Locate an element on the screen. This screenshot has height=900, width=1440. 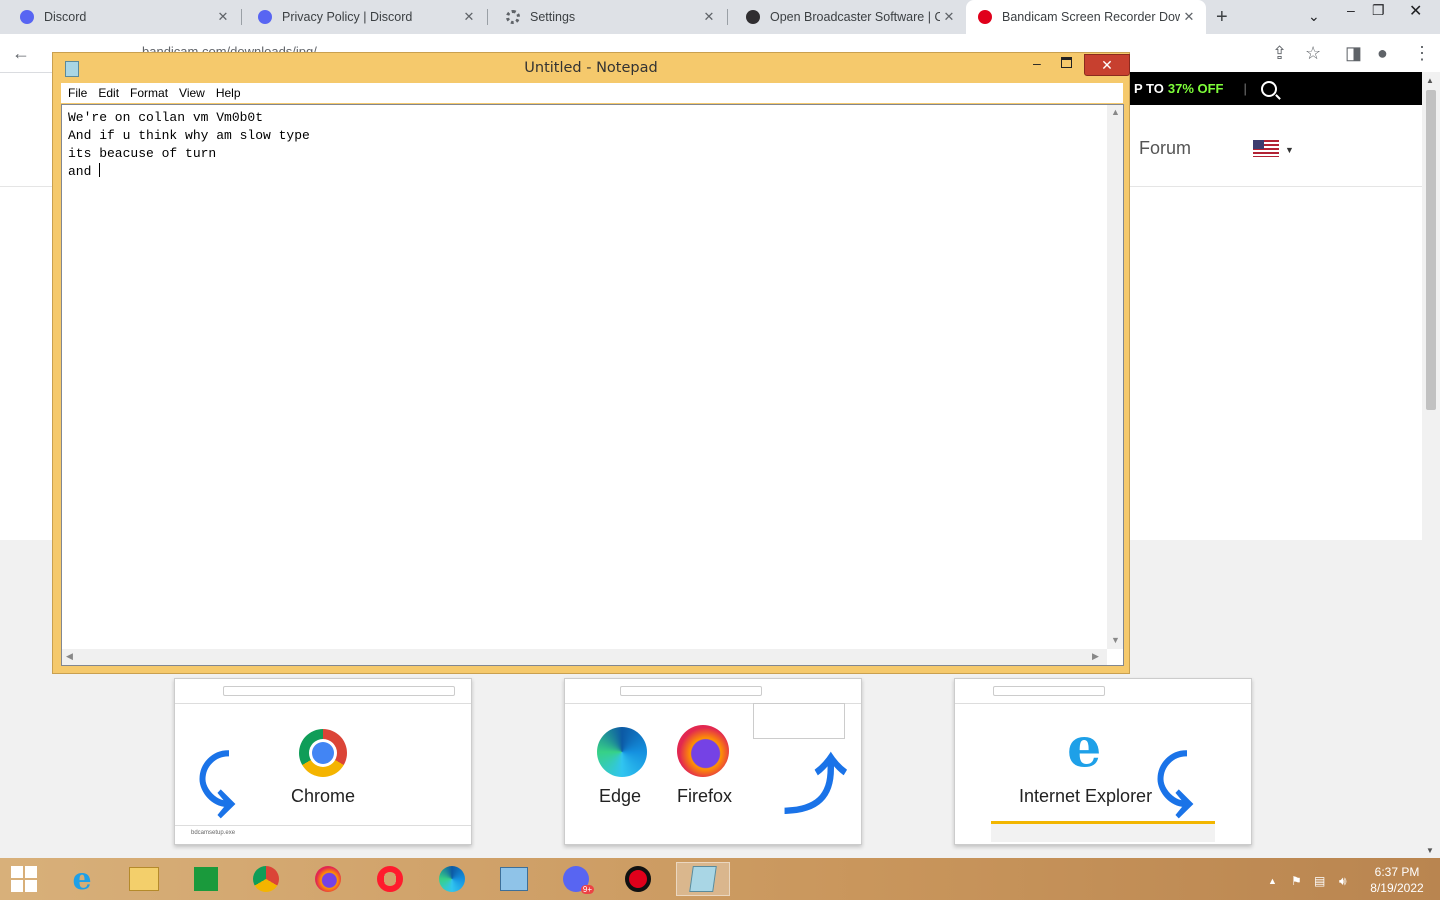
tab-privacy-policy: Privacy Policy | Discord ✕ is located at coordinates (363, 17).